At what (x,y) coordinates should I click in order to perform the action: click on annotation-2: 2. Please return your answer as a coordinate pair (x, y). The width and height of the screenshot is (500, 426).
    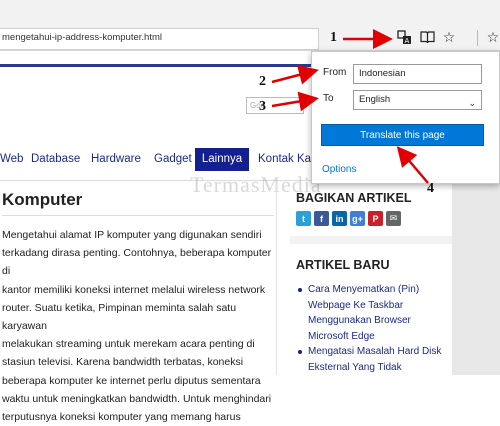
    Looking at the image, I should click on (262, 81).